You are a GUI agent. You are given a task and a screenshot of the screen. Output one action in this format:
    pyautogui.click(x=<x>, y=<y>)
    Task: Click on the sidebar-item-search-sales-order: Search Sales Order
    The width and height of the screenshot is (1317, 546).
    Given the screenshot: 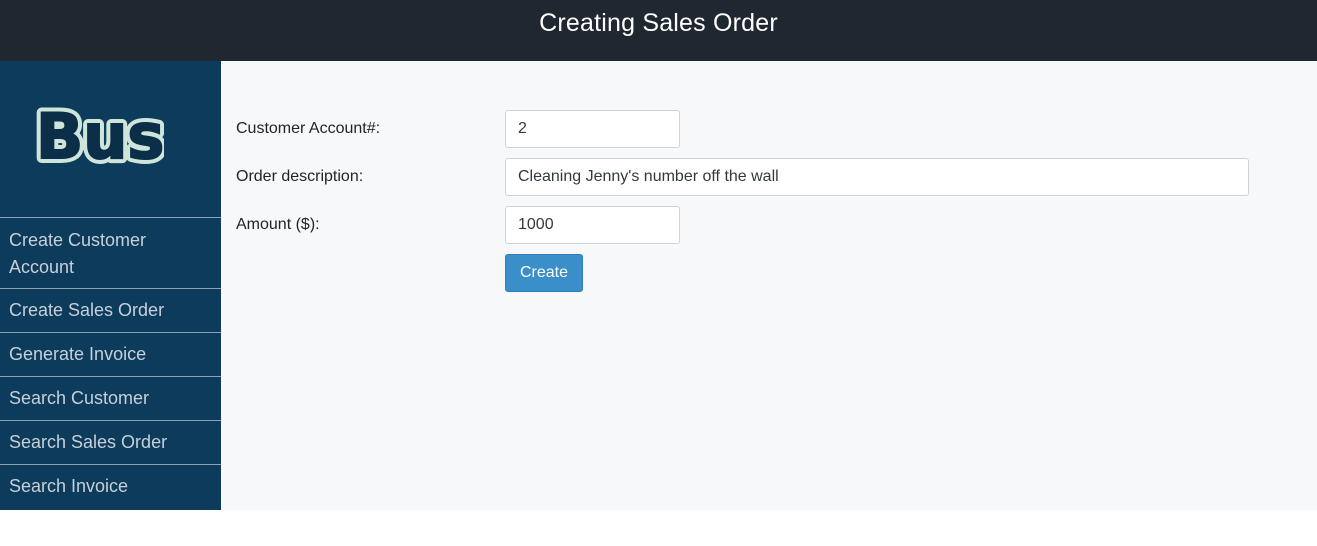 What is the action you would take?
    pyautogui.click(x=110, y=443)
    